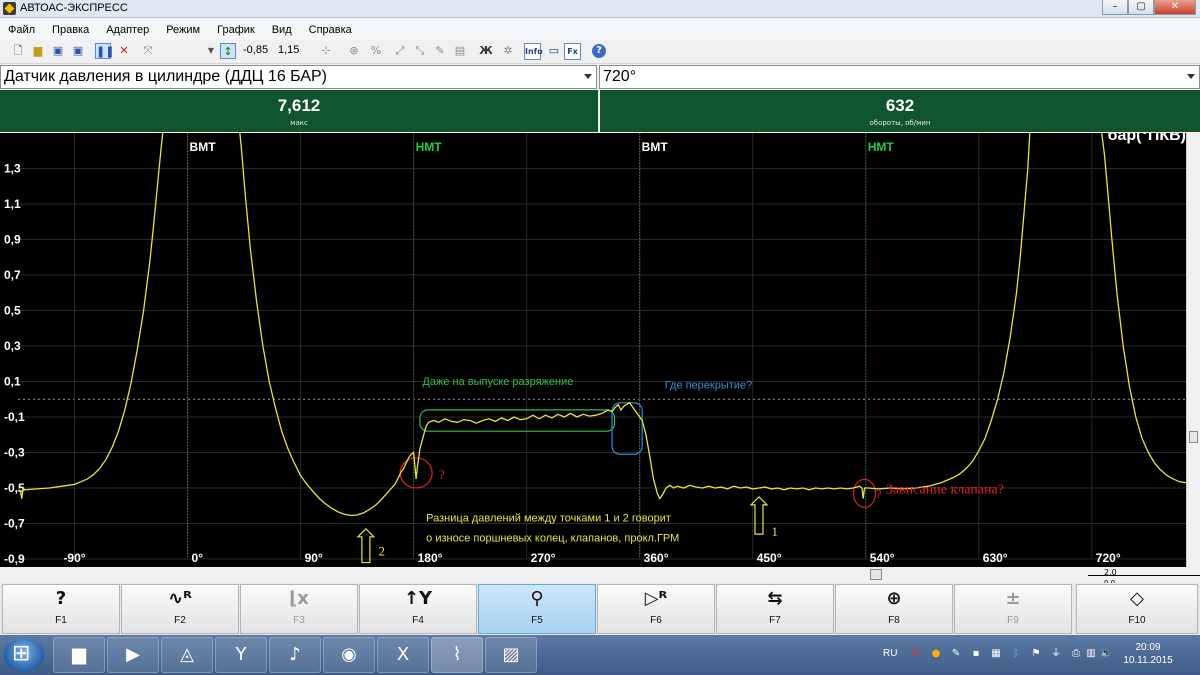 The image size is (1200, 675). What do you see at coordinates (976, 654) in the screenshot?
I see `tray-app-icon: ▪` at bounding box center [976, 654].